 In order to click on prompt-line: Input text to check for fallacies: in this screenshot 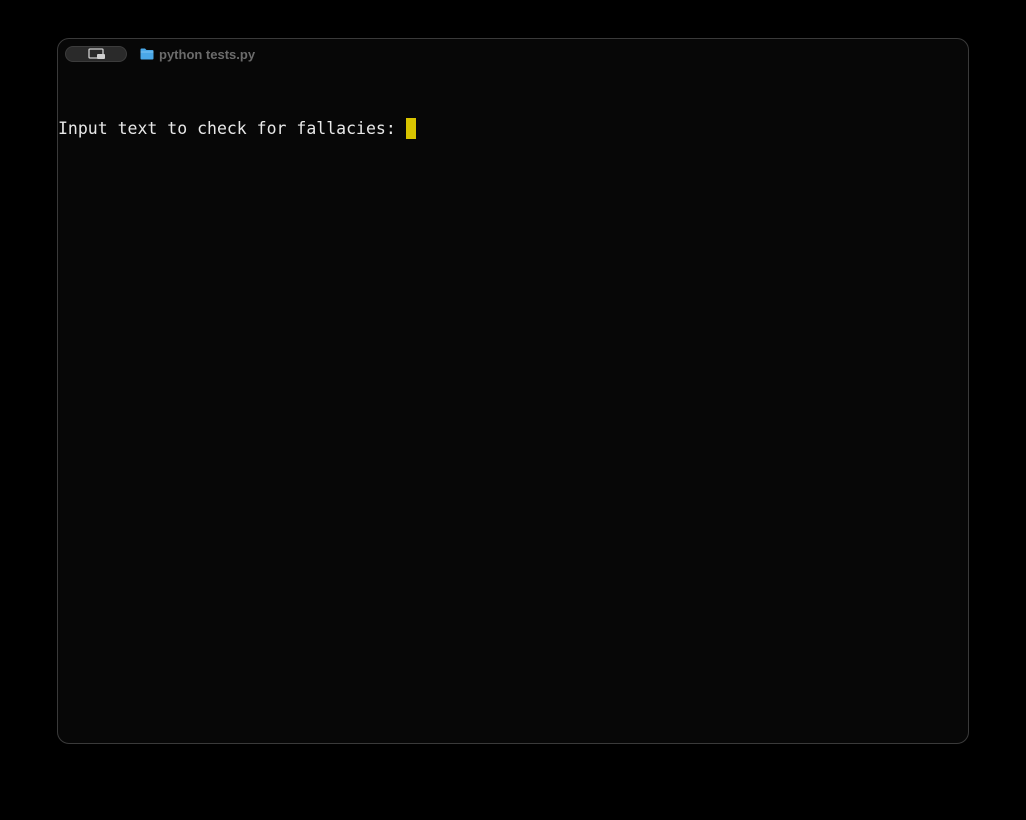, I will do `click(513, 128)`.